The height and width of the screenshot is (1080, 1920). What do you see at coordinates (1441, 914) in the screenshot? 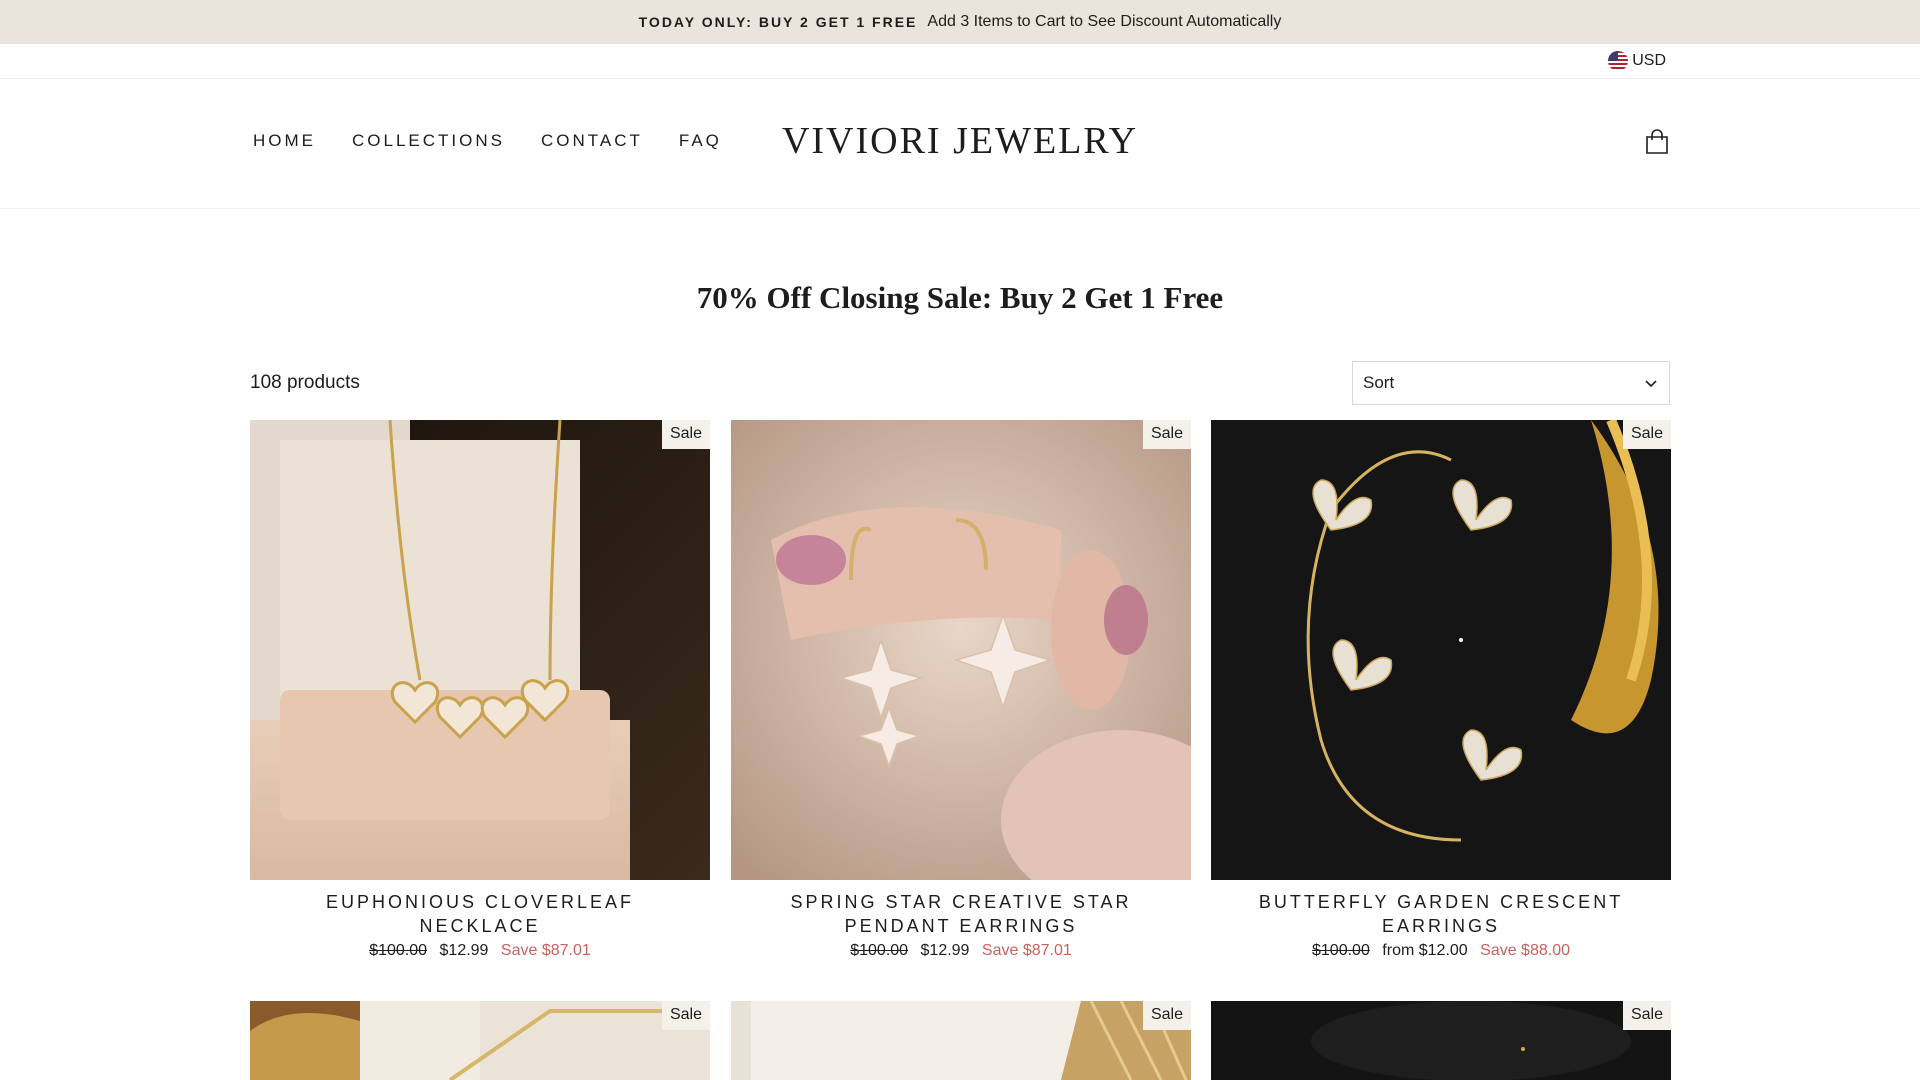
I see `product-name: BUTTERFLY GARDEN CRESCENT EARRINGS` at bounding box center [1441, 914].